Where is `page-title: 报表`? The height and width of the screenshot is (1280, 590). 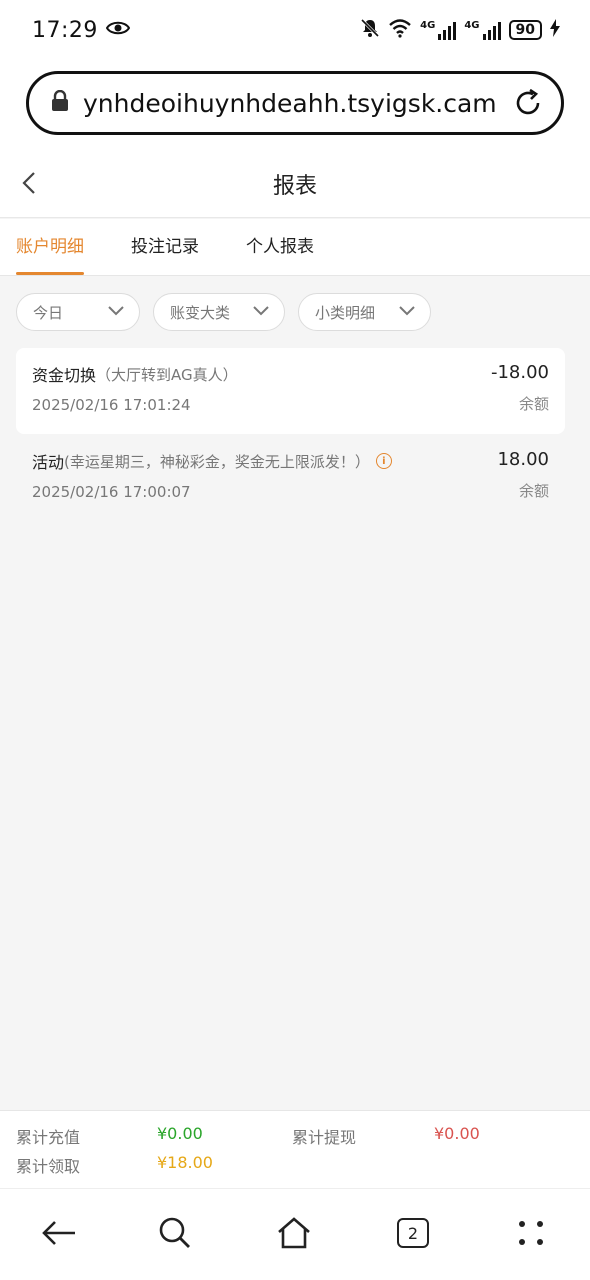
page-title: 报表 is located at coordinates (294, 186).